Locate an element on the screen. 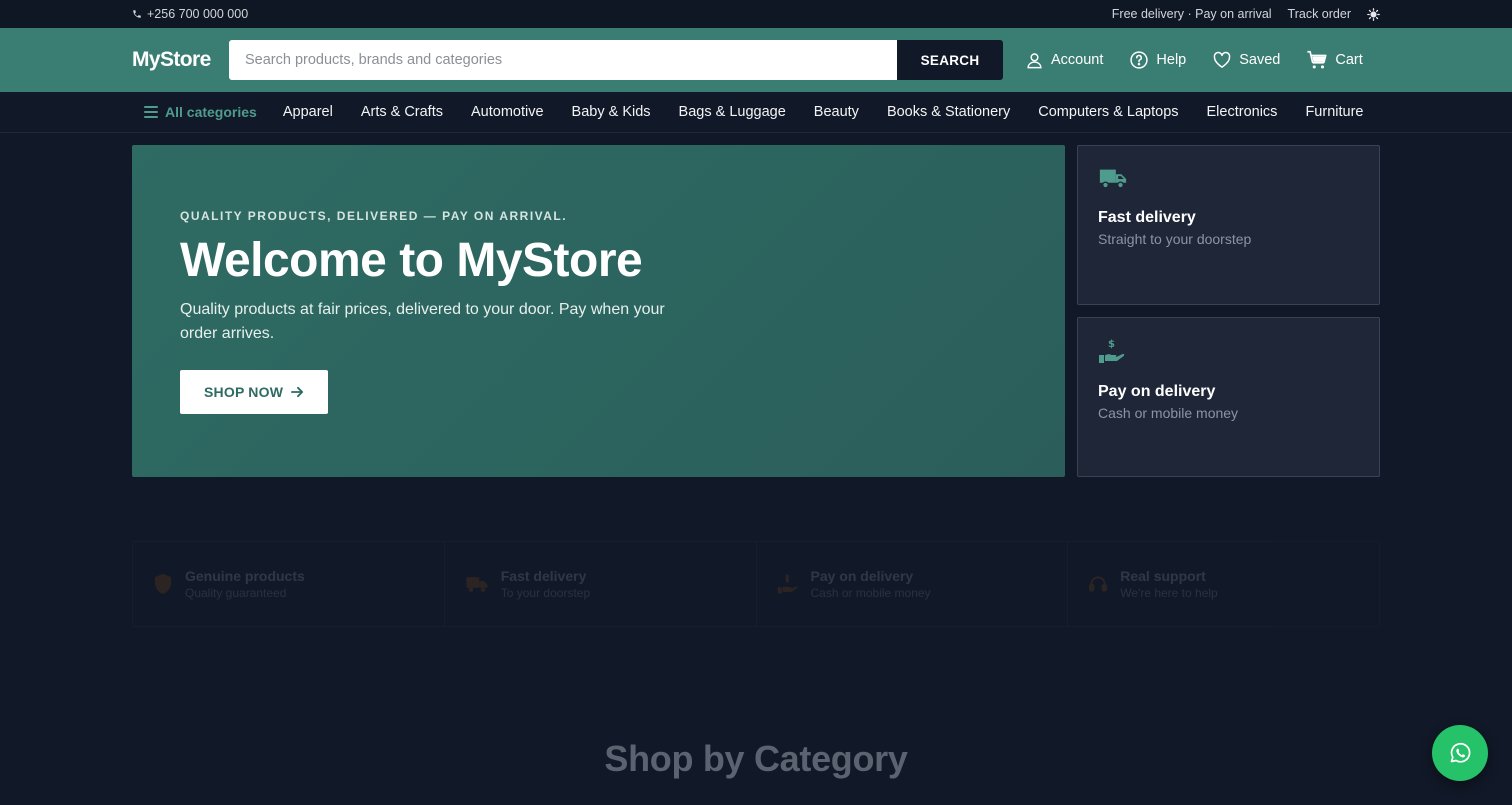 The image size is (1512, 805). store-logo: MyStore is located at coordinates (180, 60).